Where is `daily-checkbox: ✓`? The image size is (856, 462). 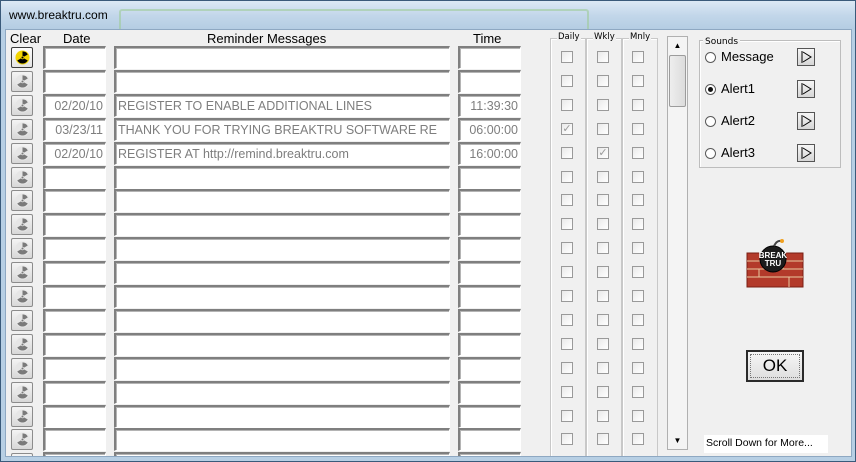
daily-checkbox: ✓ is located at coordinates (567, 128).